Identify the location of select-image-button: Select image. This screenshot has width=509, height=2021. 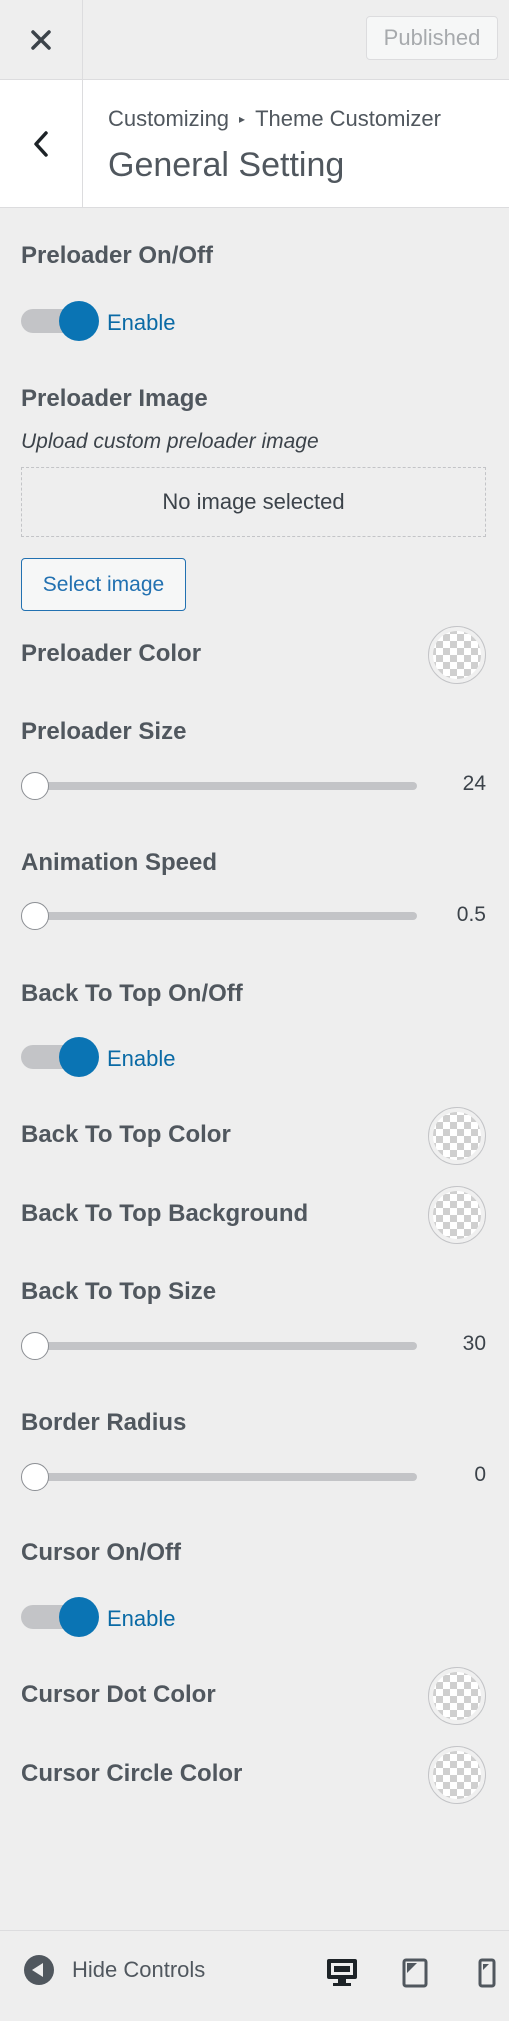
(103, 584).